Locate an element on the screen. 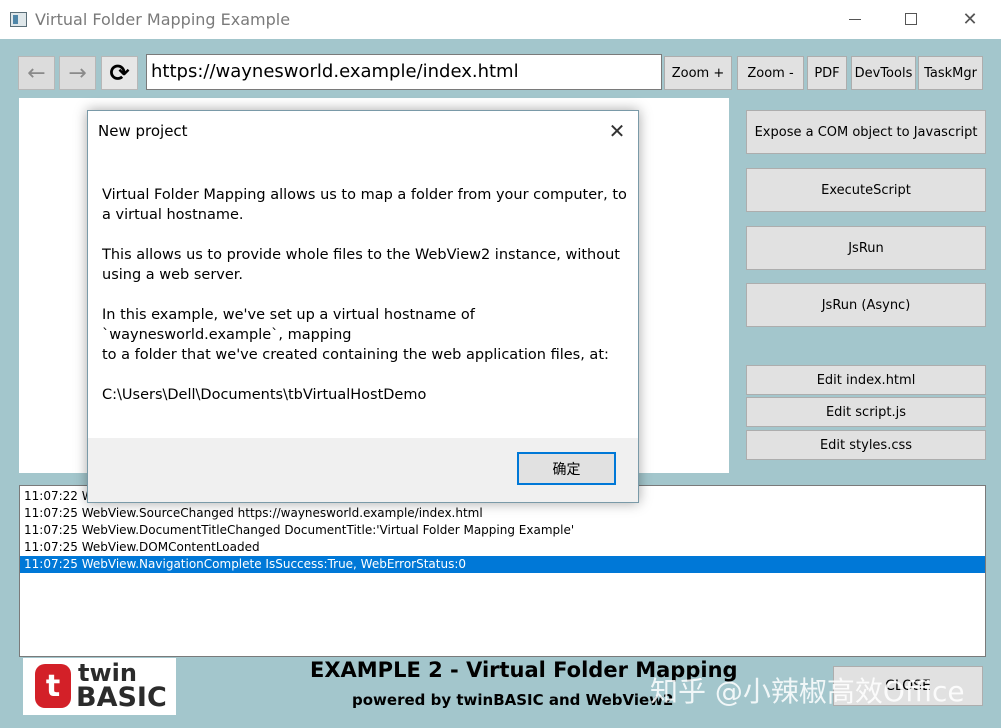  twinbasic-logo-icon: t is located at coordinates (53, 686).